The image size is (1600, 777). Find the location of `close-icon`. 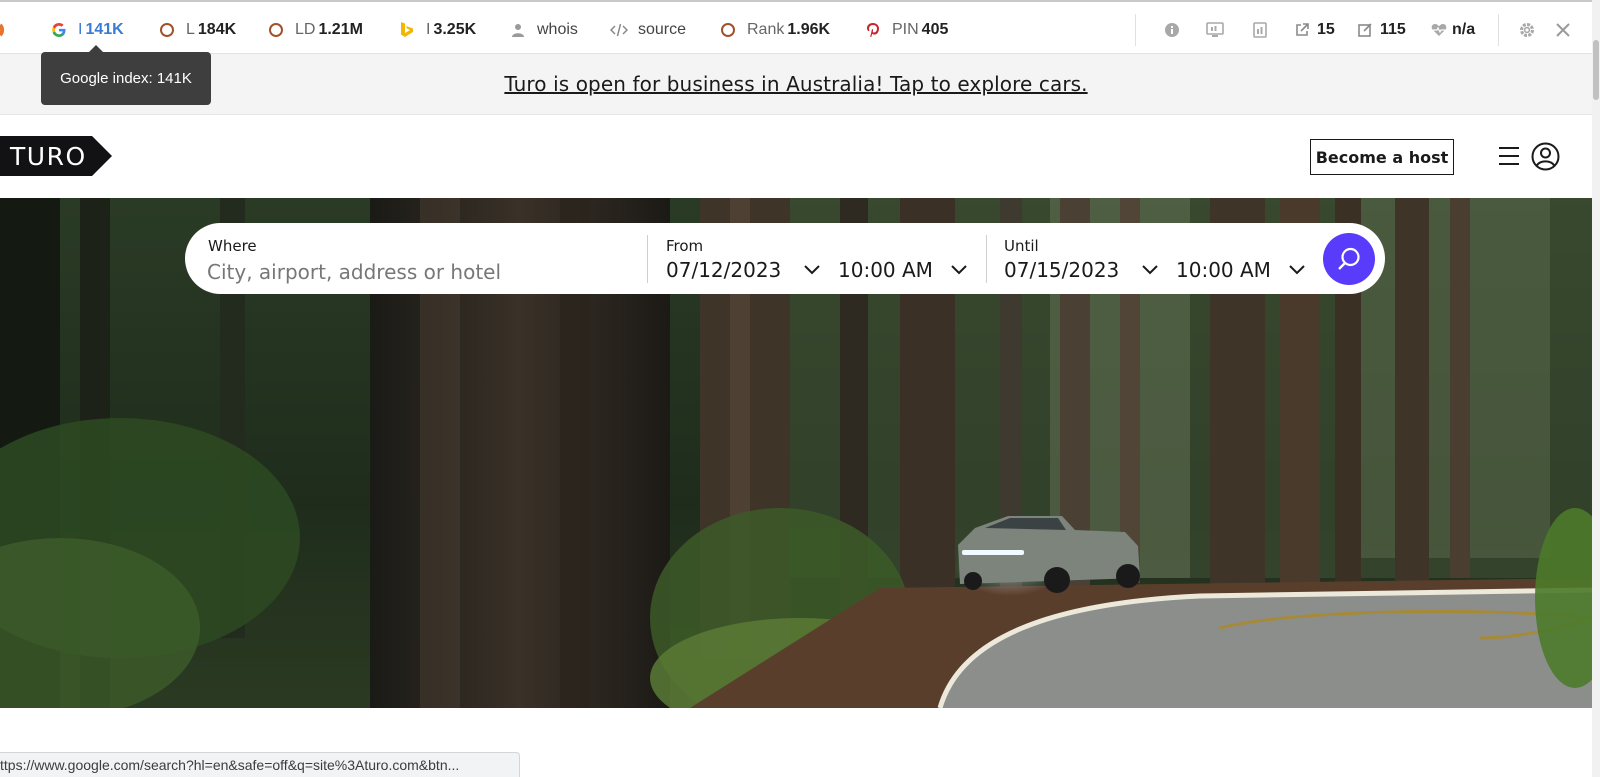

close-icon is located at coordinates (1563, 30).